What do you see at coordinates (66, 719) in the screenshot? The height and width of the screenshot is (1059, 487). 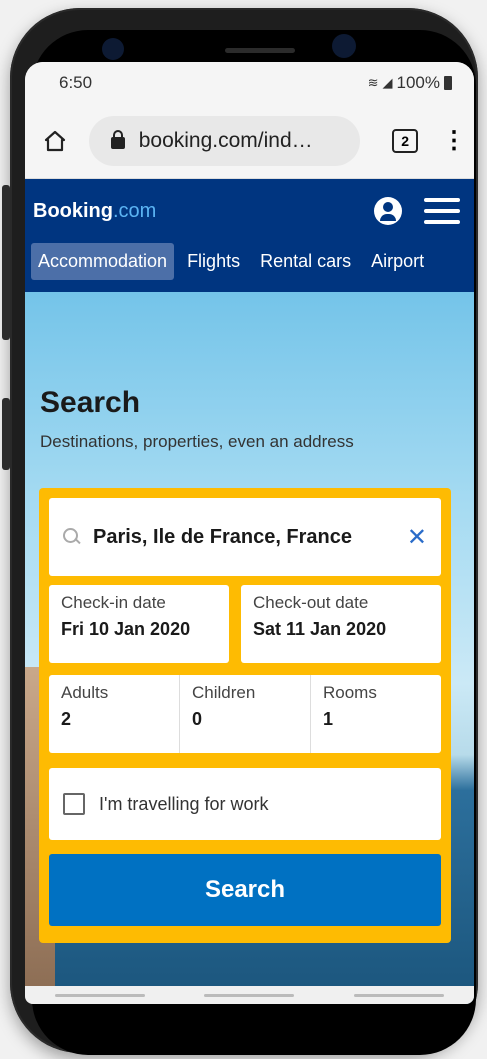 I see `adults-value: 2` at bounding box center [66, 719].